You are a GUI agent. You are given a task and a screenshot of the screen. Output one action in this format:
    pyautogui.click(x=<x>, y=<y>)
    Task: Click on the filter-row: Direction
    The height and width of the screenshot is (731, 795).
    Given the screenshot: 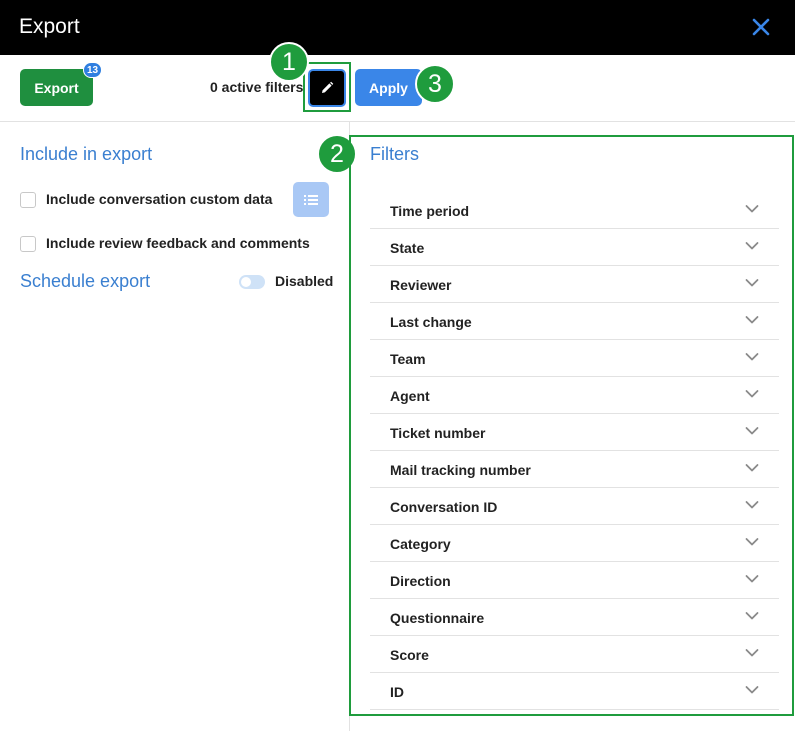 What is the action you would take?
    pyautogui.click(x=574, y=580)
    